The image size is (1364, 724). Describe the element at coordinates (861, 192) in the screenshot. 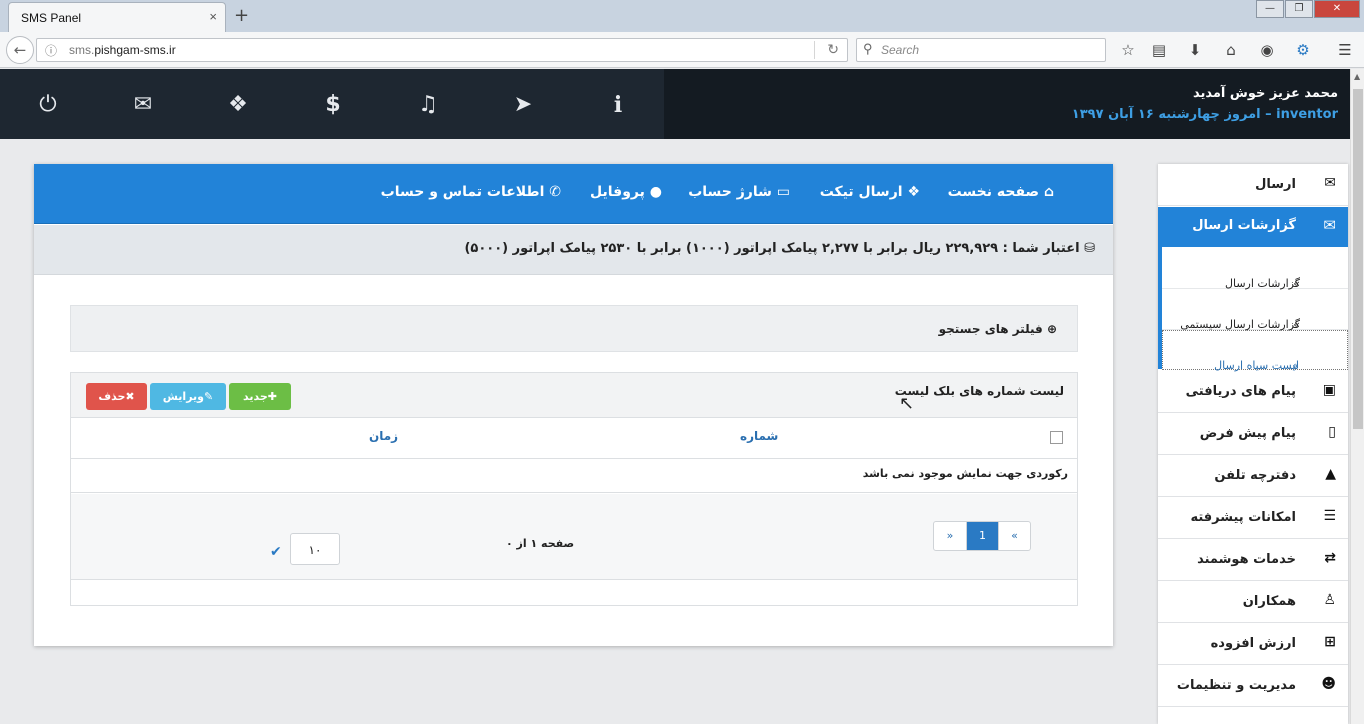

I see `nav-ticket-label: ارسال تیکت` at that location.